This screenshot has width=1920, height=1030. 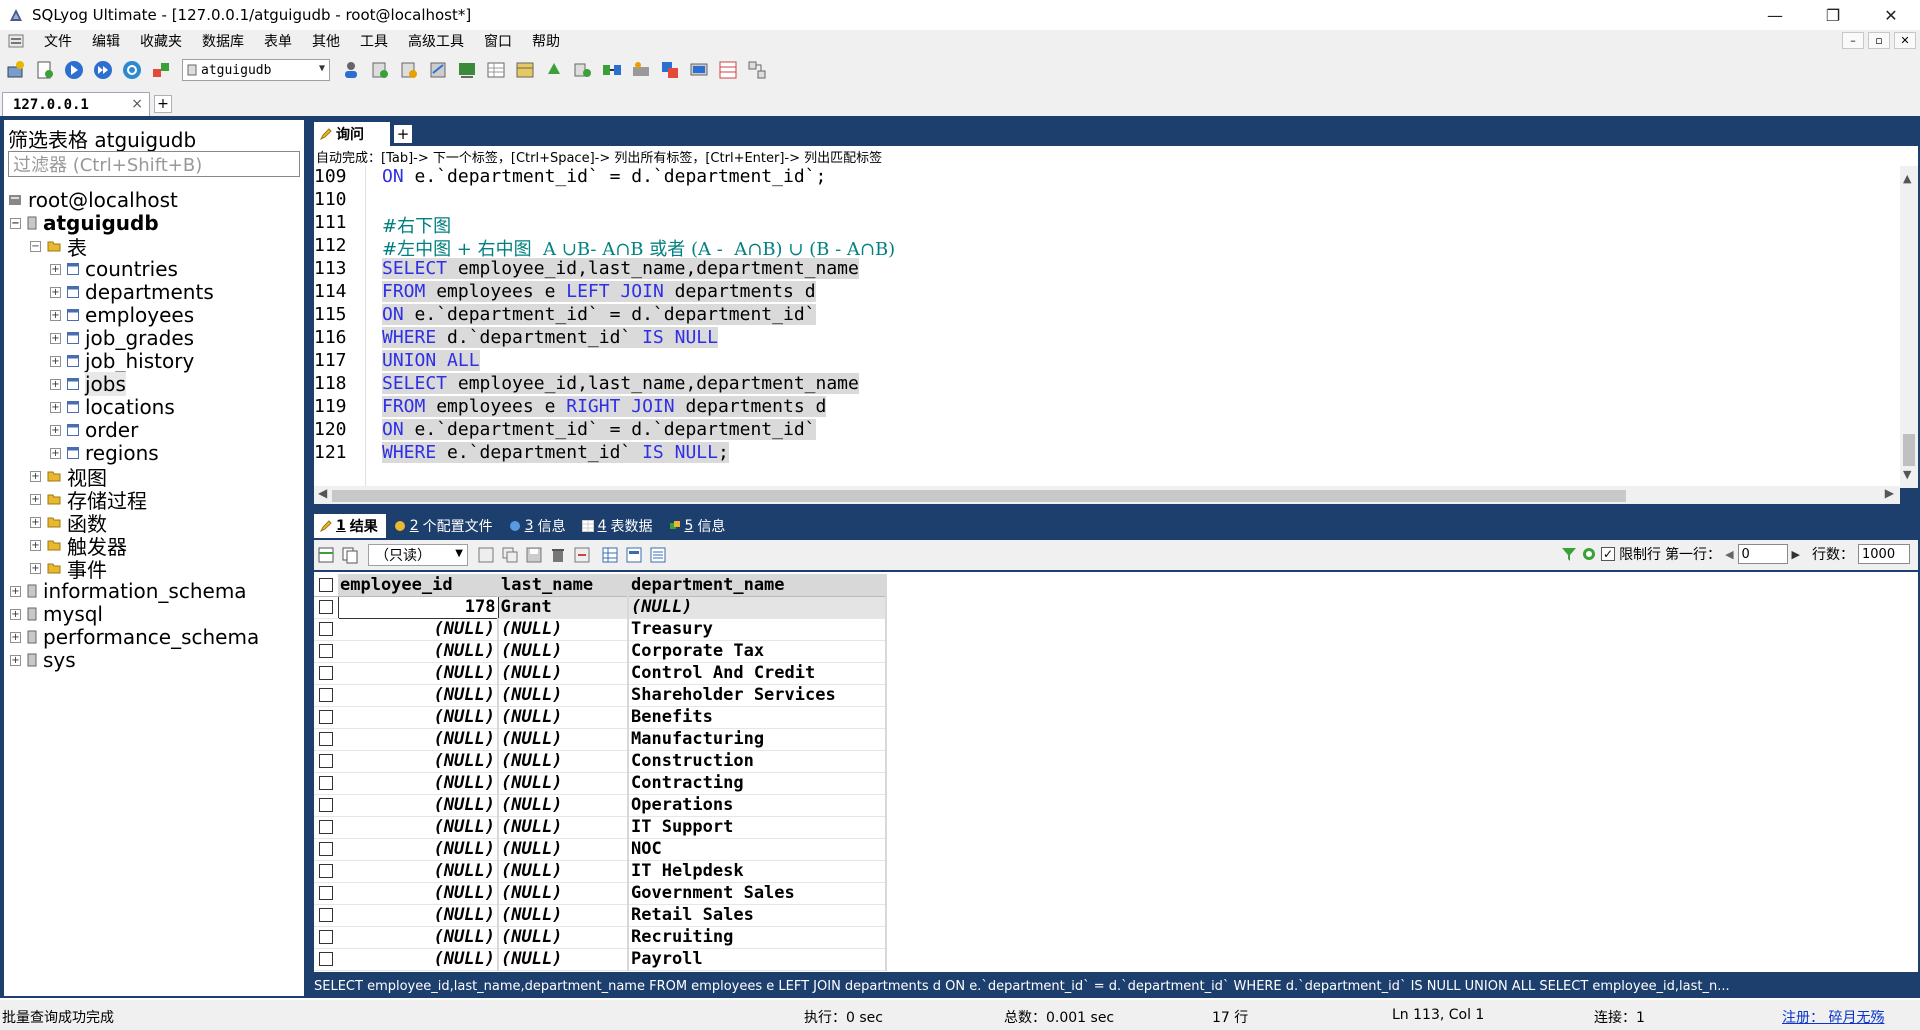 I want to click on scroll-right-icon: ▶, so click(x=1889, y=493).